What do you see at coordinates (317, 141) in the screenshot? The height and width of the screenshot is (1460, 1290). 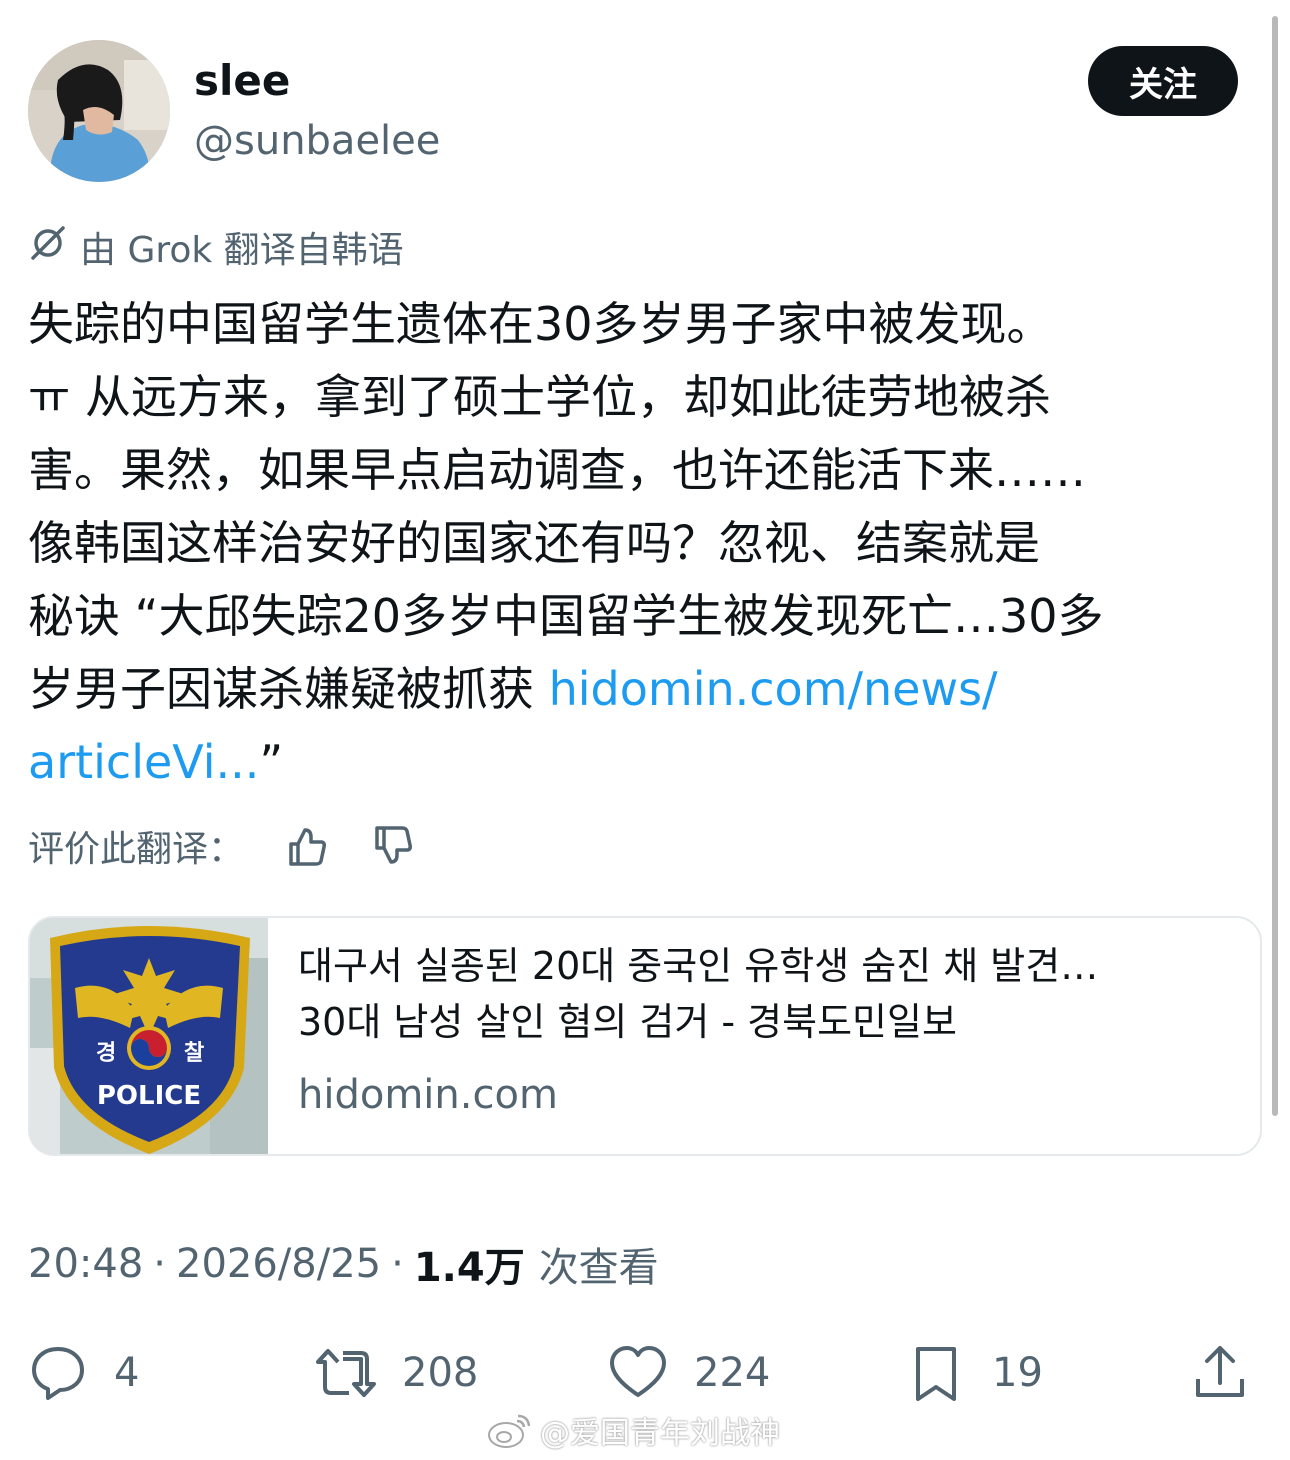 I see `user-handle: @sunbaelee` at bounding box center [317, 141].